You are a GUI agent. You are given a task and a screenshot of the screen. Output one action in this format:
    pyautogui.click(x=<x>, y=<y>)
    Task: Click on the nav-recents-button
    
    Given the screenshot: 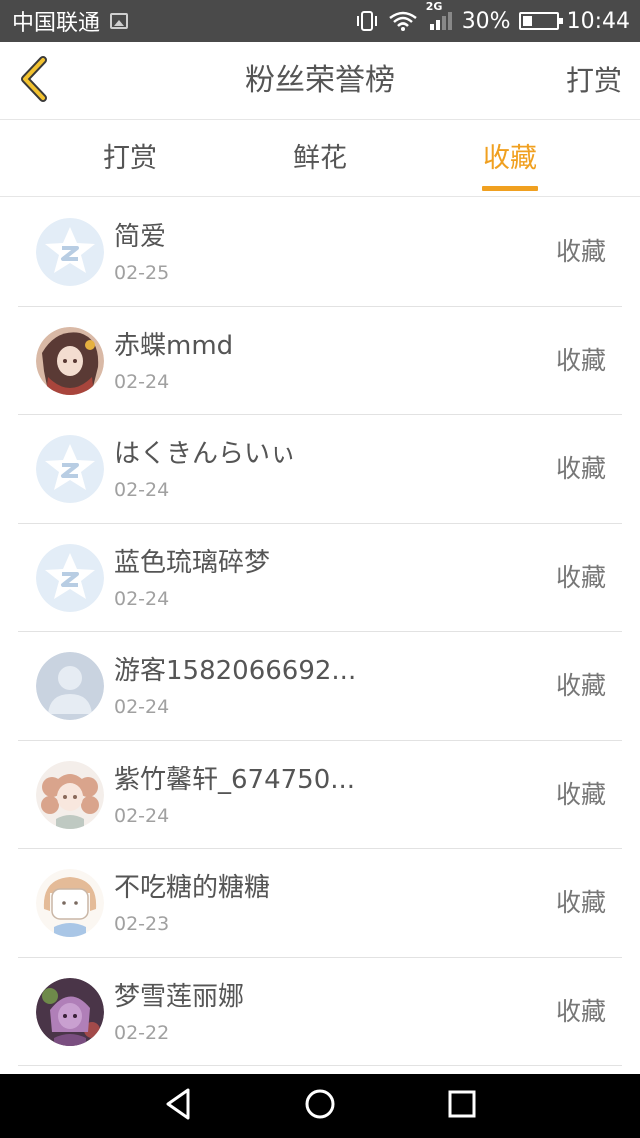 What is the action you would take?
    pyautogui.click(x=462, y=1106)
    